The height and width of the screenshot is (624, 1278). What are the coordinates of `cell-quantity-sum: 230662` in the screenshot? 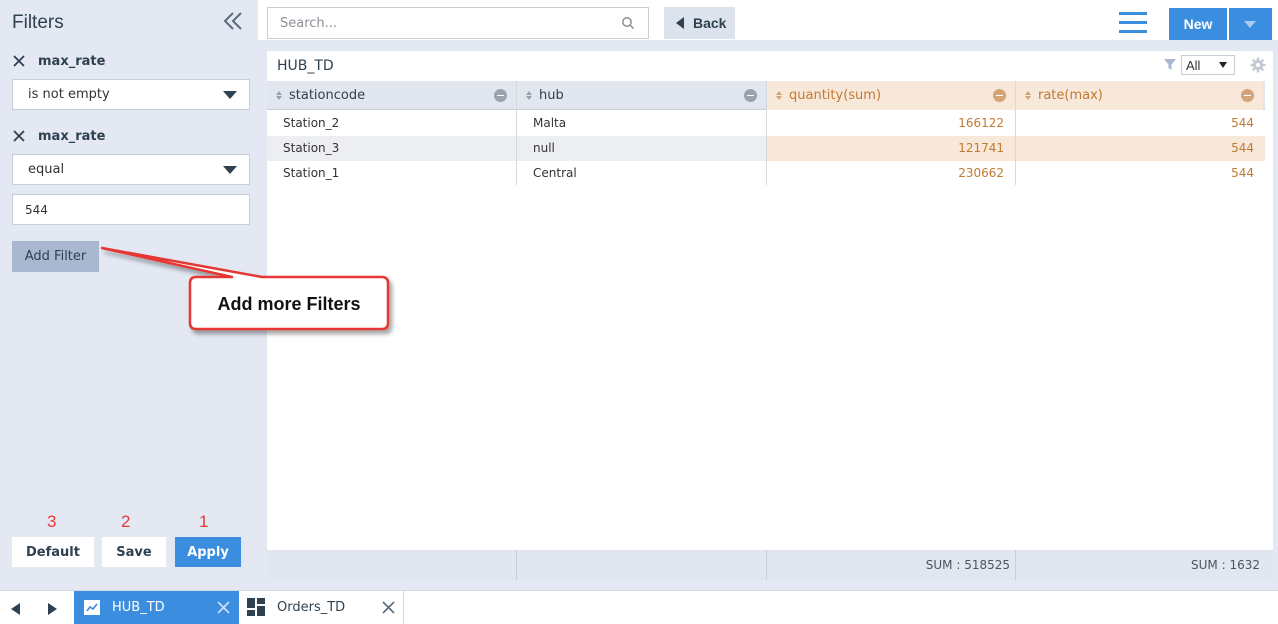 It's located at (981, 173).